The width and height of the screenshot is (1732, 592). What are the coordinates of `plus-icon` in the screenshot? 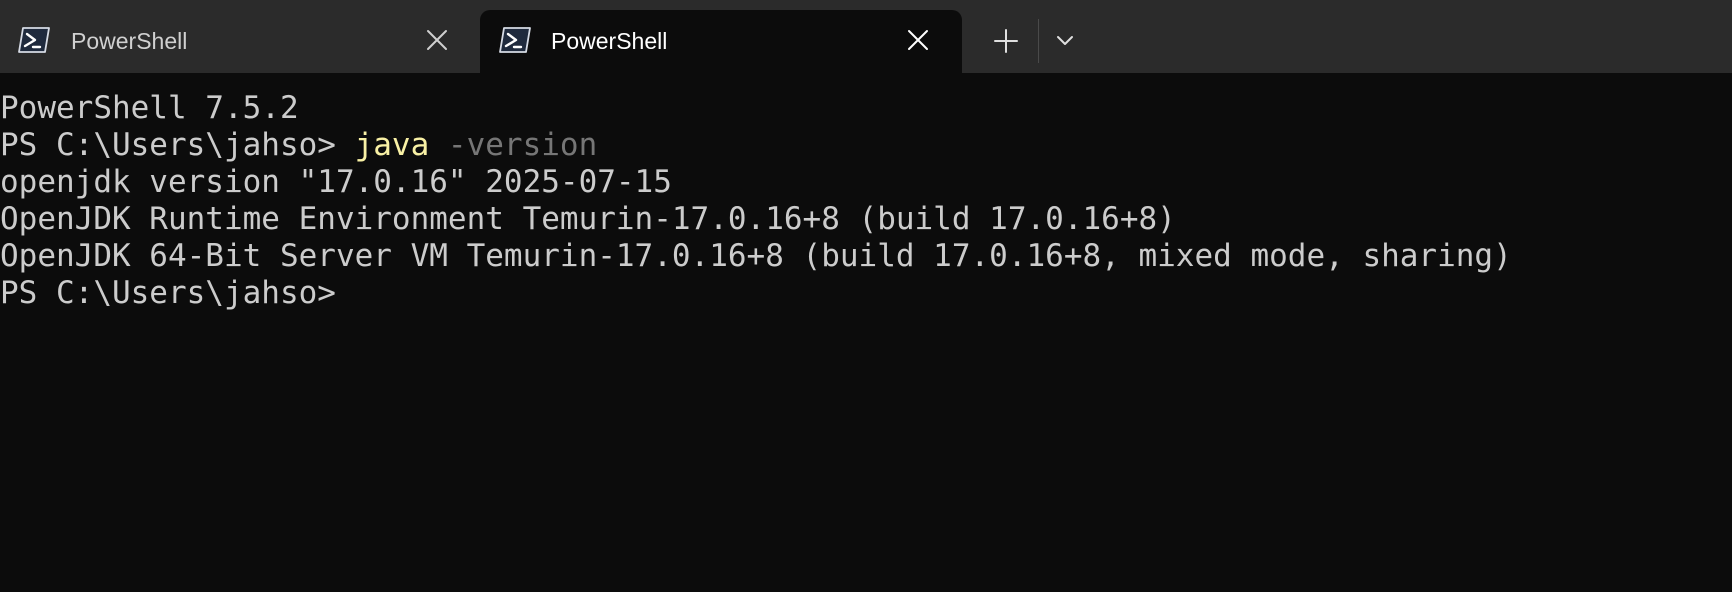 It's located at (1006, 41).